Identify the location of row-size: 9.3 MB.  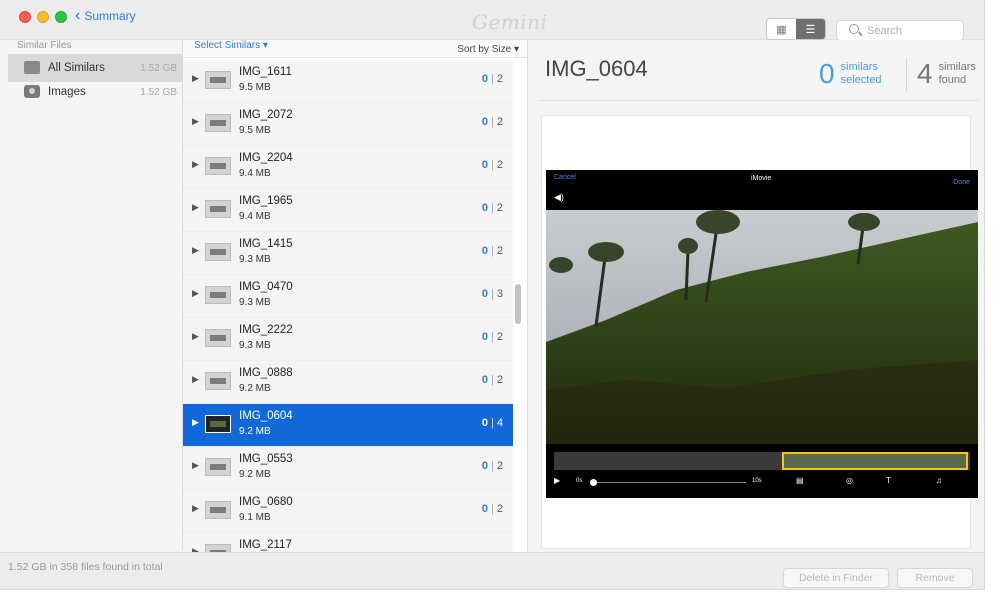
(255, 302).